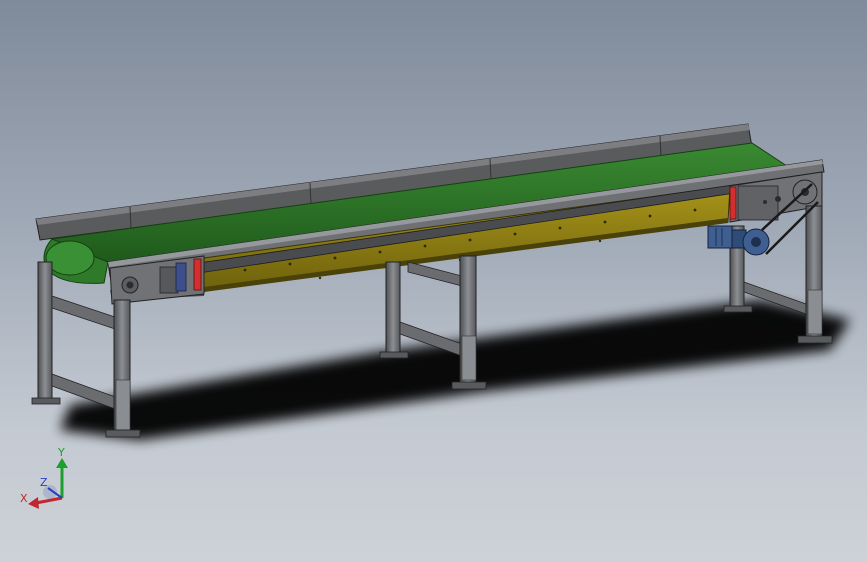 This screenshot has width=867, height=562. Describe the element at coordinates (197, 274) in the screenshot. I see `tail-red-stop` at that location.